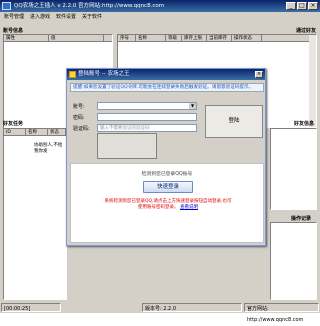 The width and height of the screenshot is (320, 326). I want to click on tasks-col-name: 名称, so click(37, 132).